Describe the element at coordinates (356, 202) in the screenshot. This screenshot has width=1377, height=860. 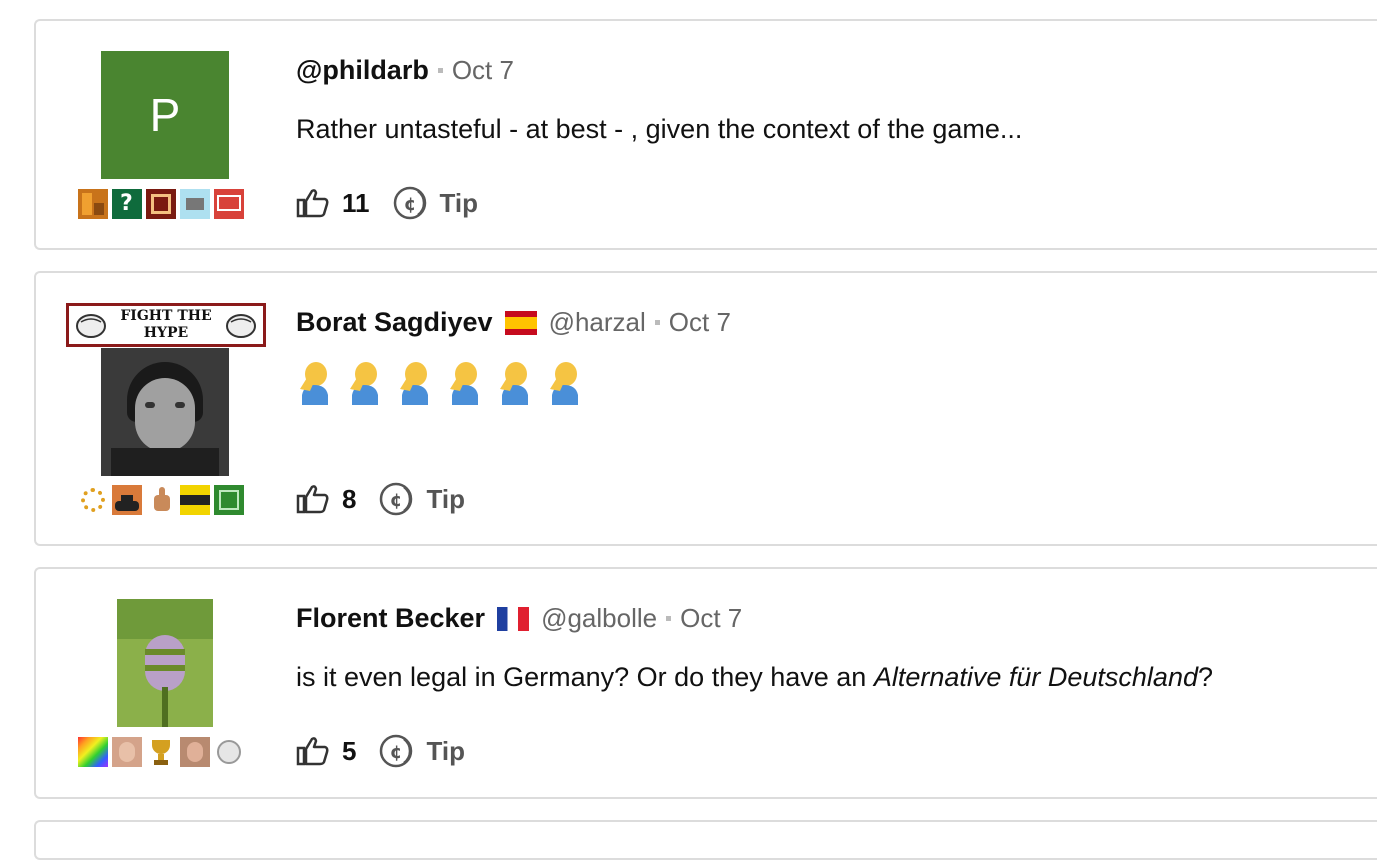
I see `like-count: 11` at that location.